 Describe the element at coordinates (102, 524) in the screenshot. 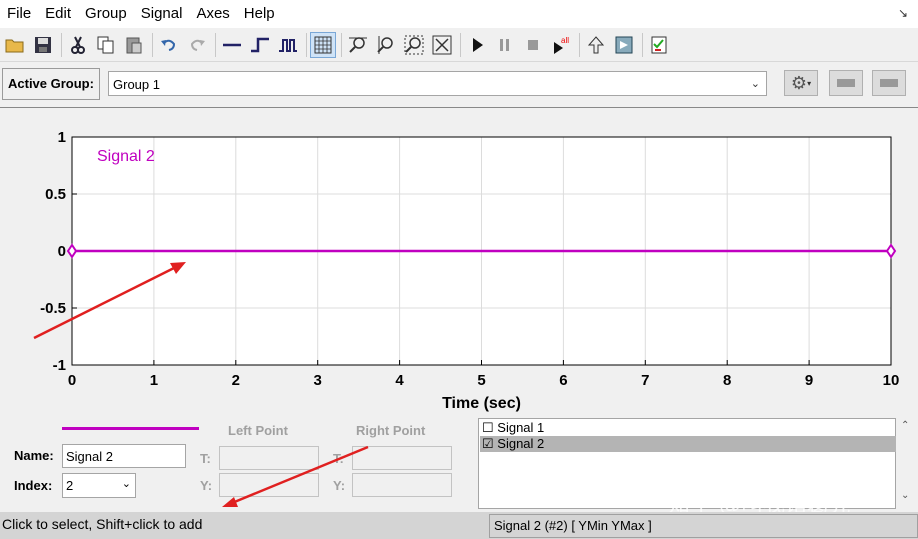

I see `status-hint: Click to select, Shift+click to add` at that location.